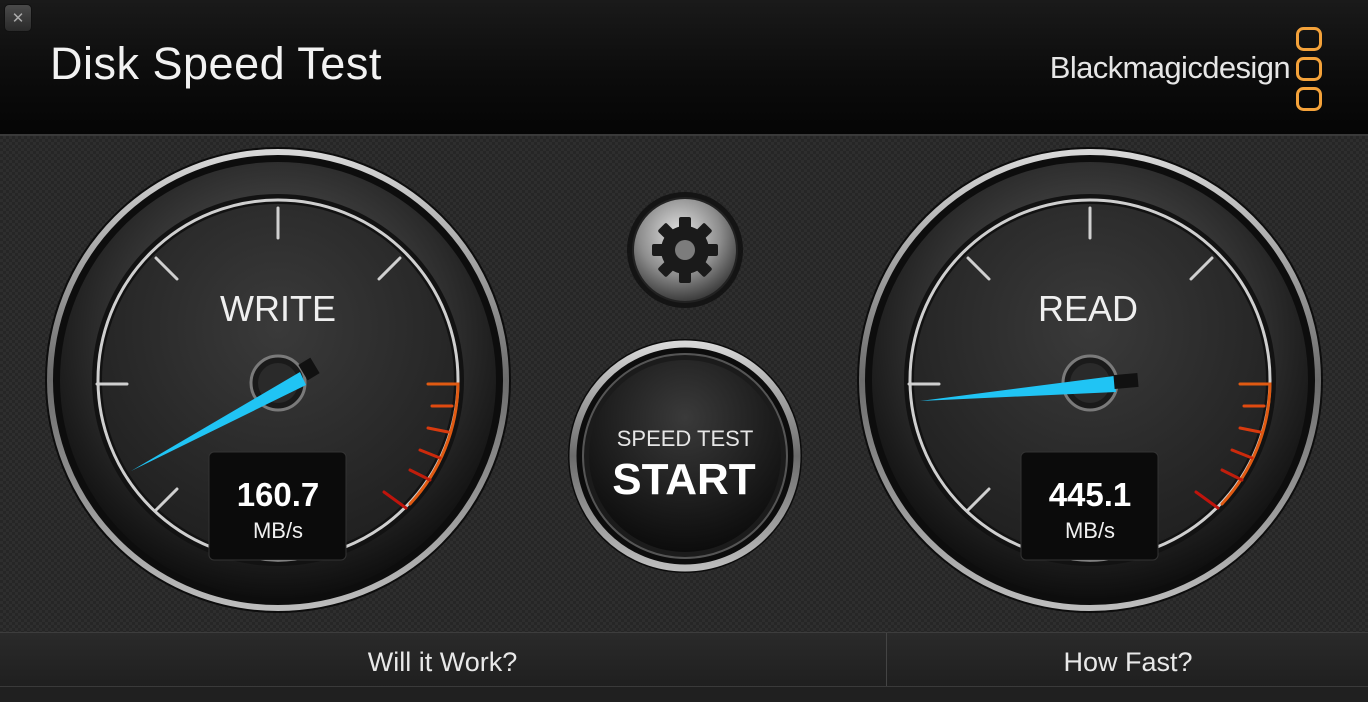  What do you see at coordinates (278, 530) in the screenshot?
I see `write-unit: MB/s` at bounding box center [278, 530].